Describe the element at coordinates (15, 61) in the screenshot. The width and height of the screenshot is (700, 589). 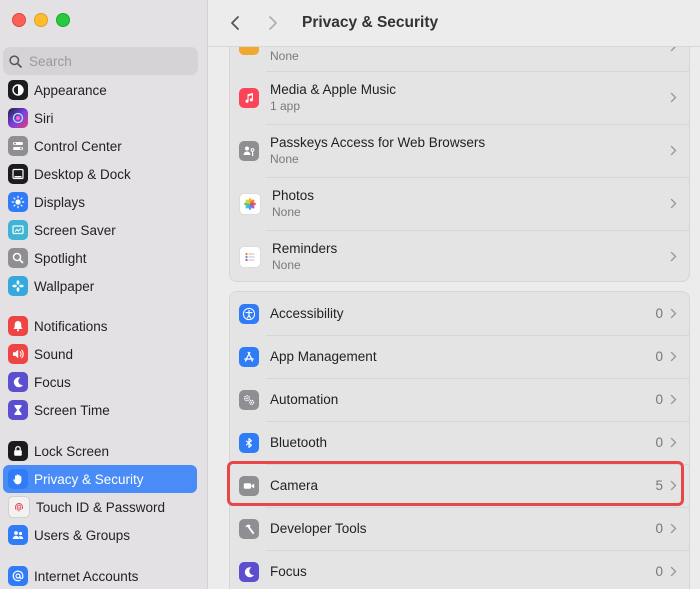
I see `search-icon` at that location.